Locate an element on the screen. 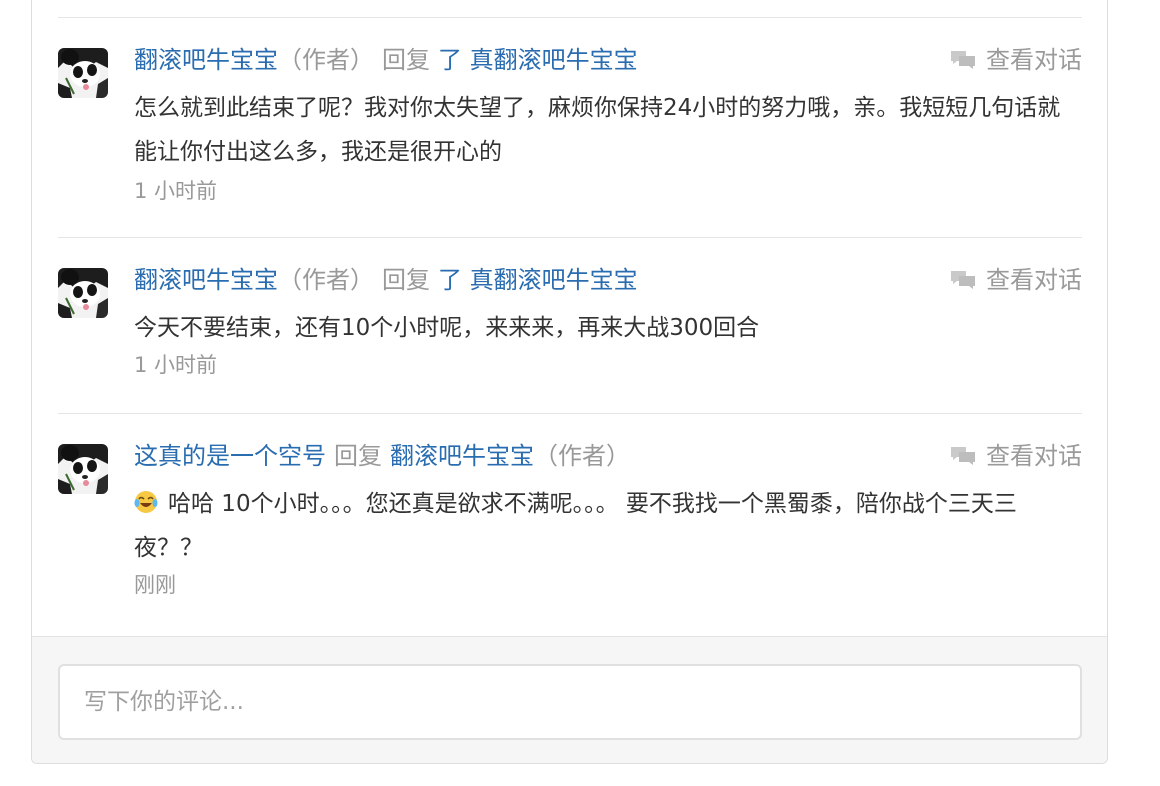 This screenshot has width=1160, height=786. reply-to-name: 翻滚吧牛宝宝 is located at coordinates (462, 456).